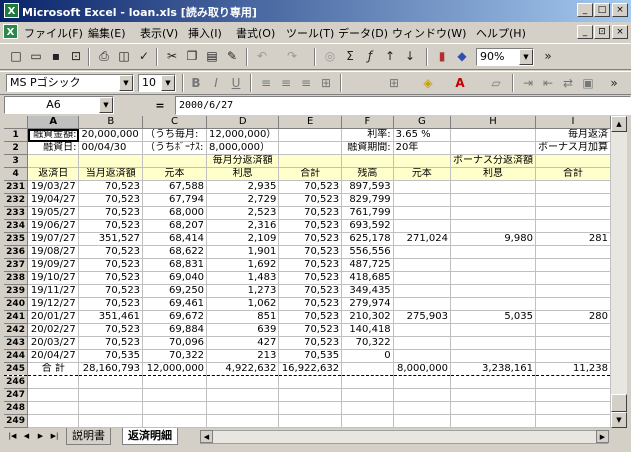 The height and width of the screenshot is (452, 631). What do you see at coordinates (243, 252) in the screenshot?
I see `cell: 1,901` at bounding box center [243, 252].